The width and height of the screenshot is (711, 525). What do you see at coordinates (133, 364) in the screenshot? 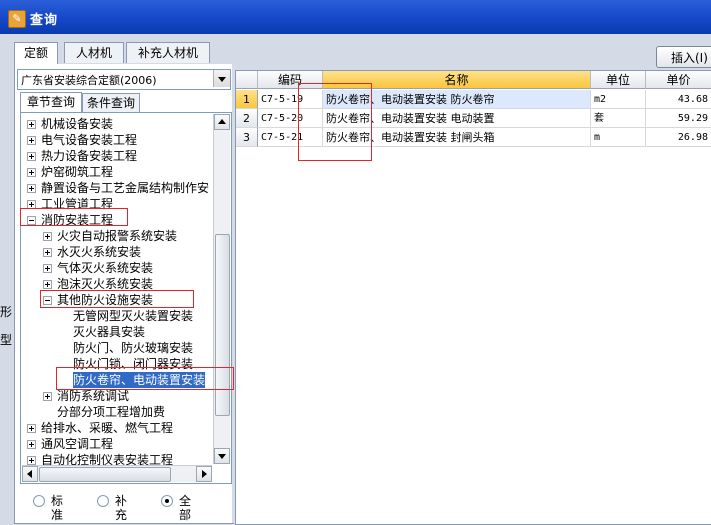
I see `tree-node-label: 防火门锁、闭门器安装` at bounding box center [133, 364].